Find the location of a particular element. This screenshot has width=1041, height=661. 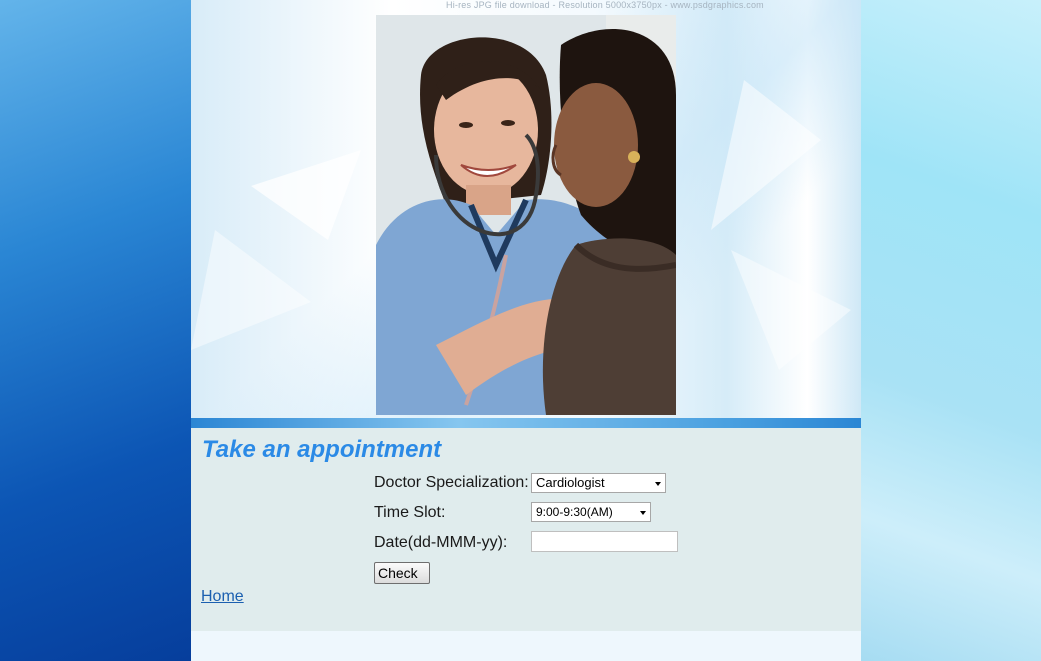

footer-area is located at coordinates (526, 646).